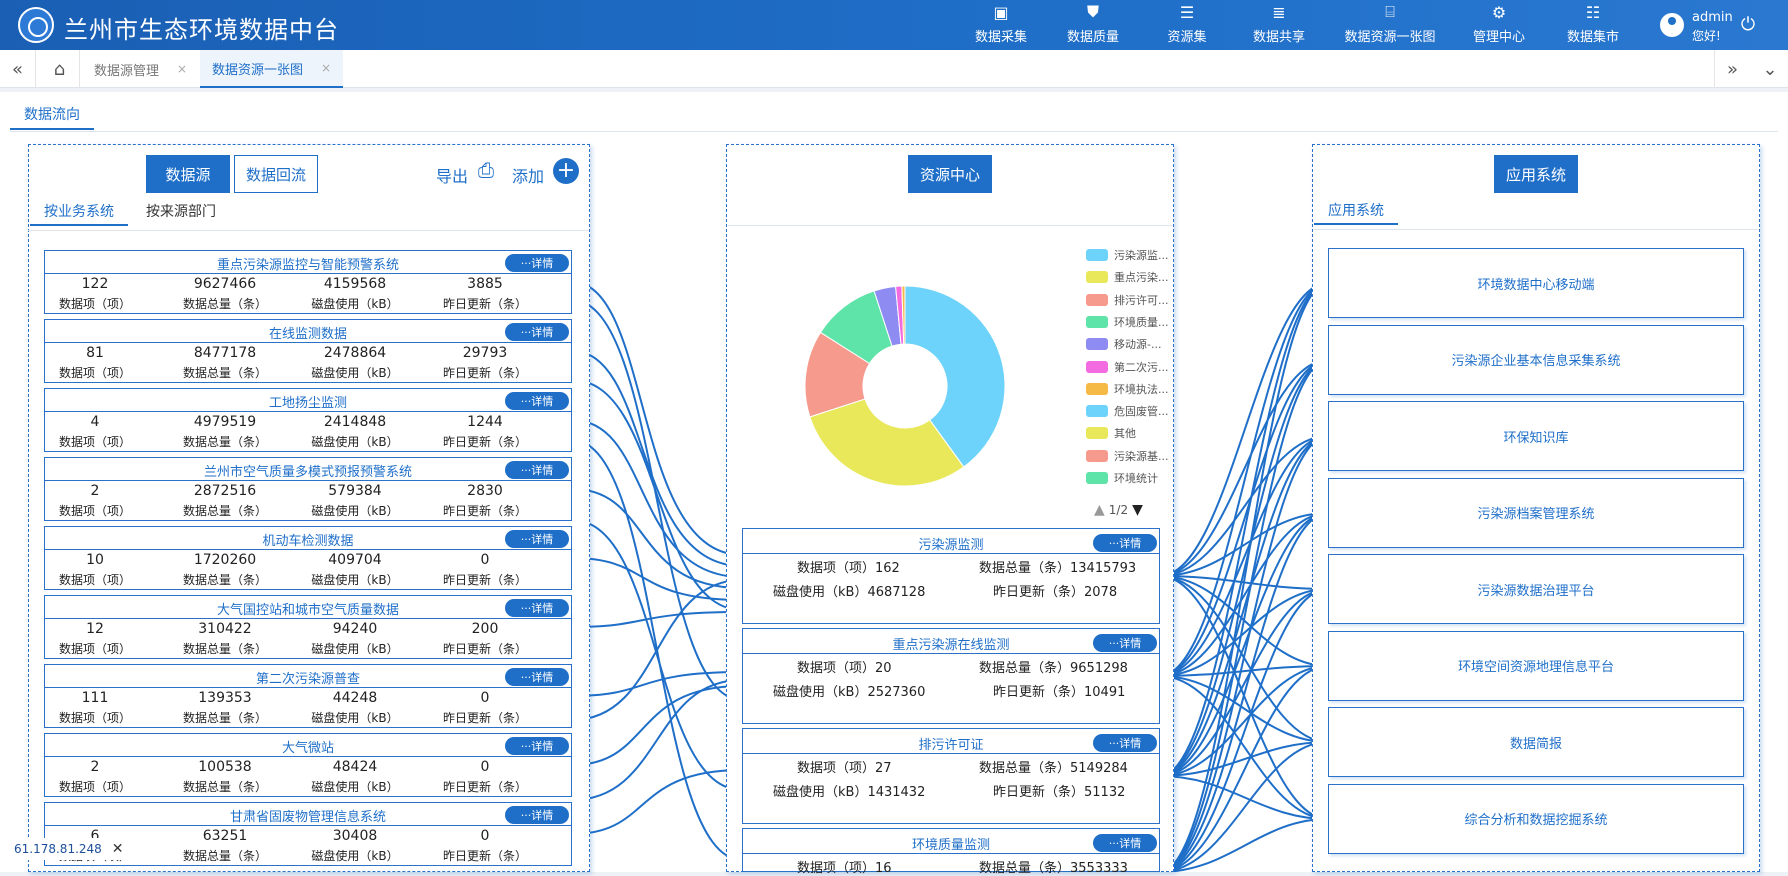 This screenshot has height=876, width=1788. I want to click on stat-value: 9627466, so click(225, 284).